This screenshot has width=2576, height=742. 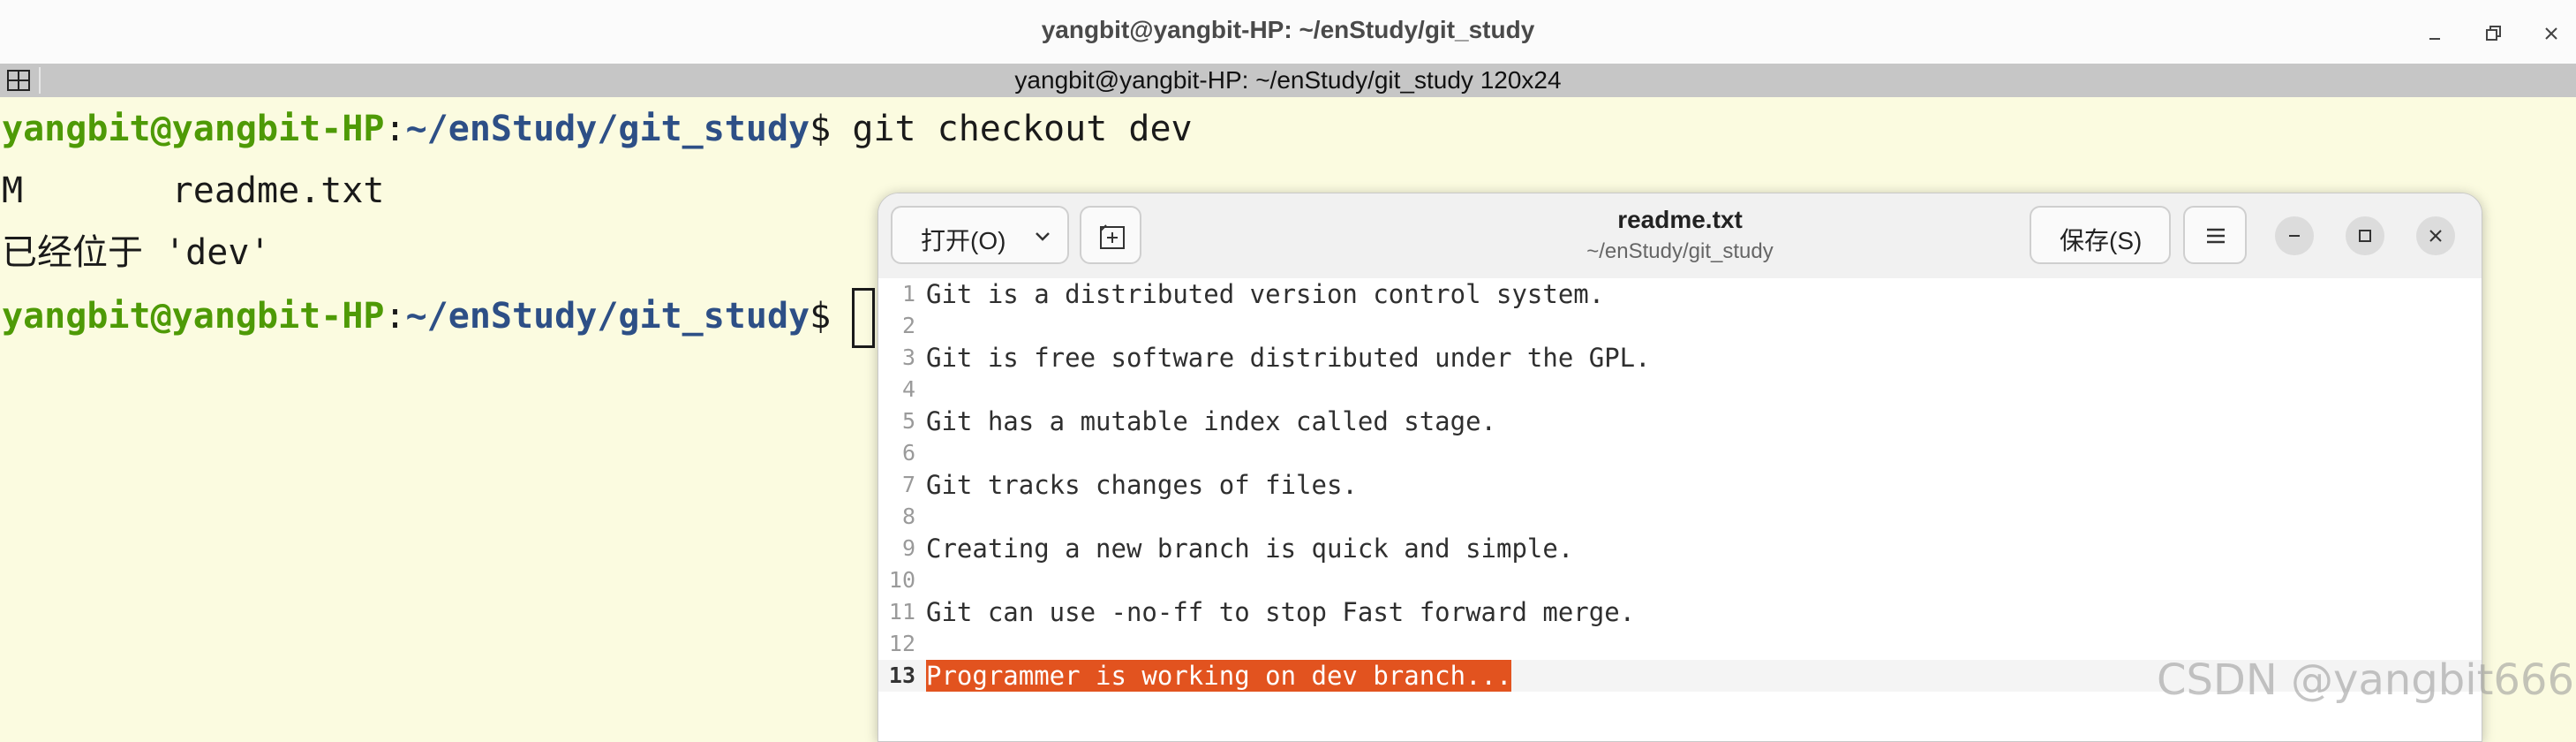 I want to click on editor-close-button, so click(x=2436, y=235).